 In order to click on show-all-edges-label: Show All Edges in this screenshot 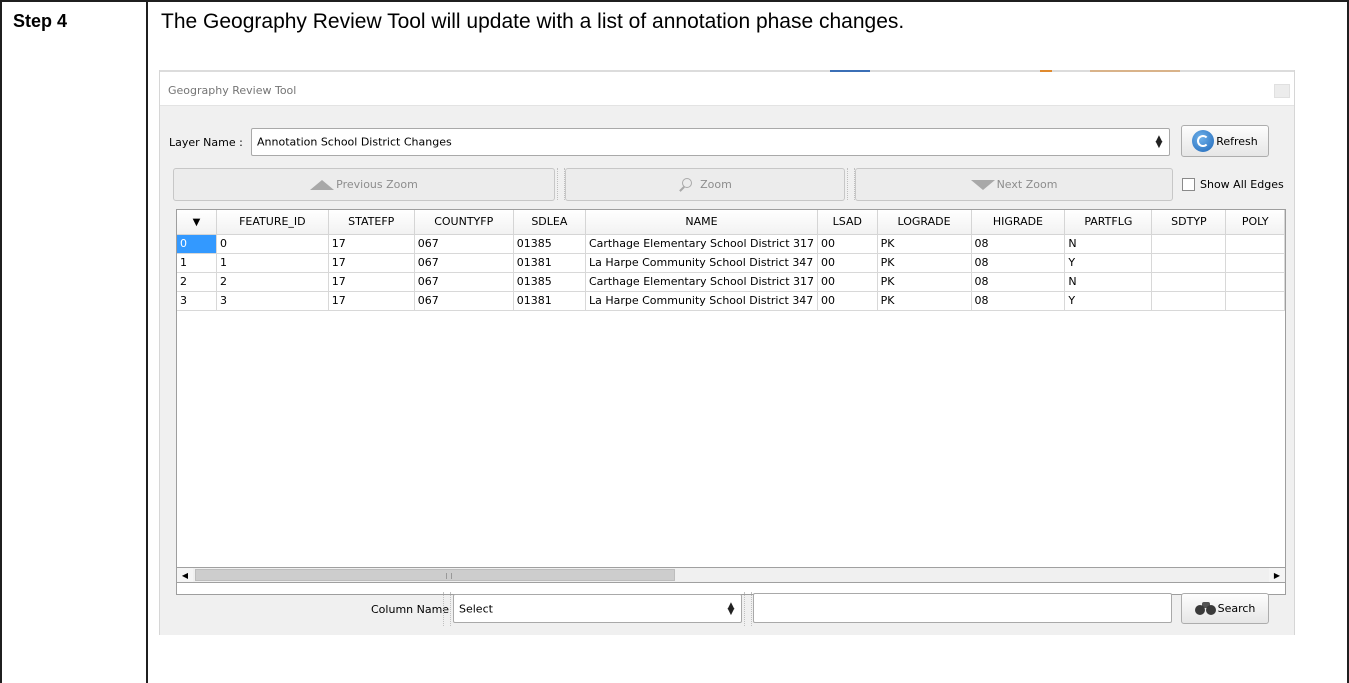, I will do `click(1242, 184)`.